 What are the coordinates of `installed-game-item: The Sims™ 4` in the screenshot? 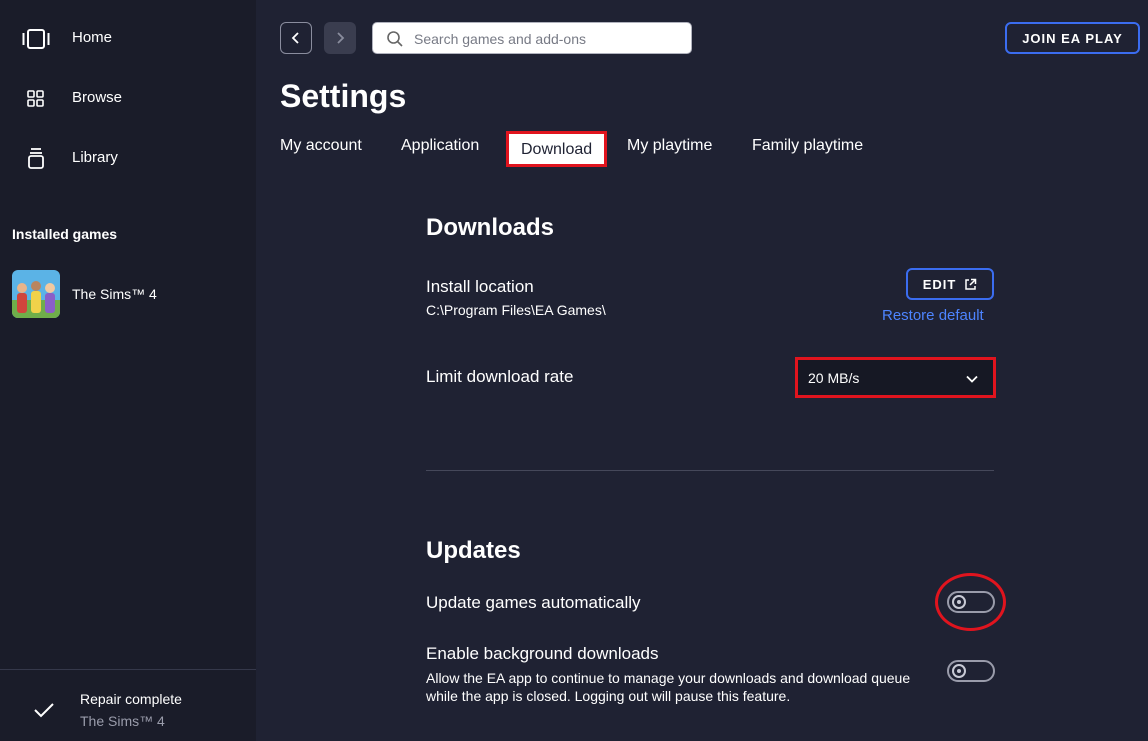 It's located at (128, 294).